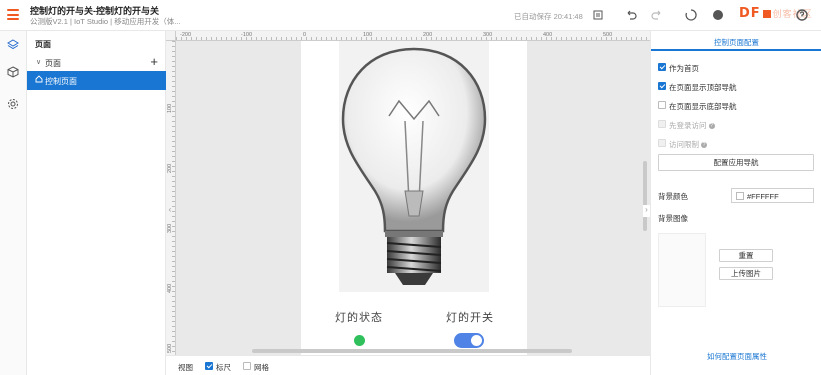 Image resolution: width=821 pixels, height=375 pixels. What do you see at coordinates (476, 340) in the screenshot?
I see `toggle-knob` at bounding box center [476, 340].